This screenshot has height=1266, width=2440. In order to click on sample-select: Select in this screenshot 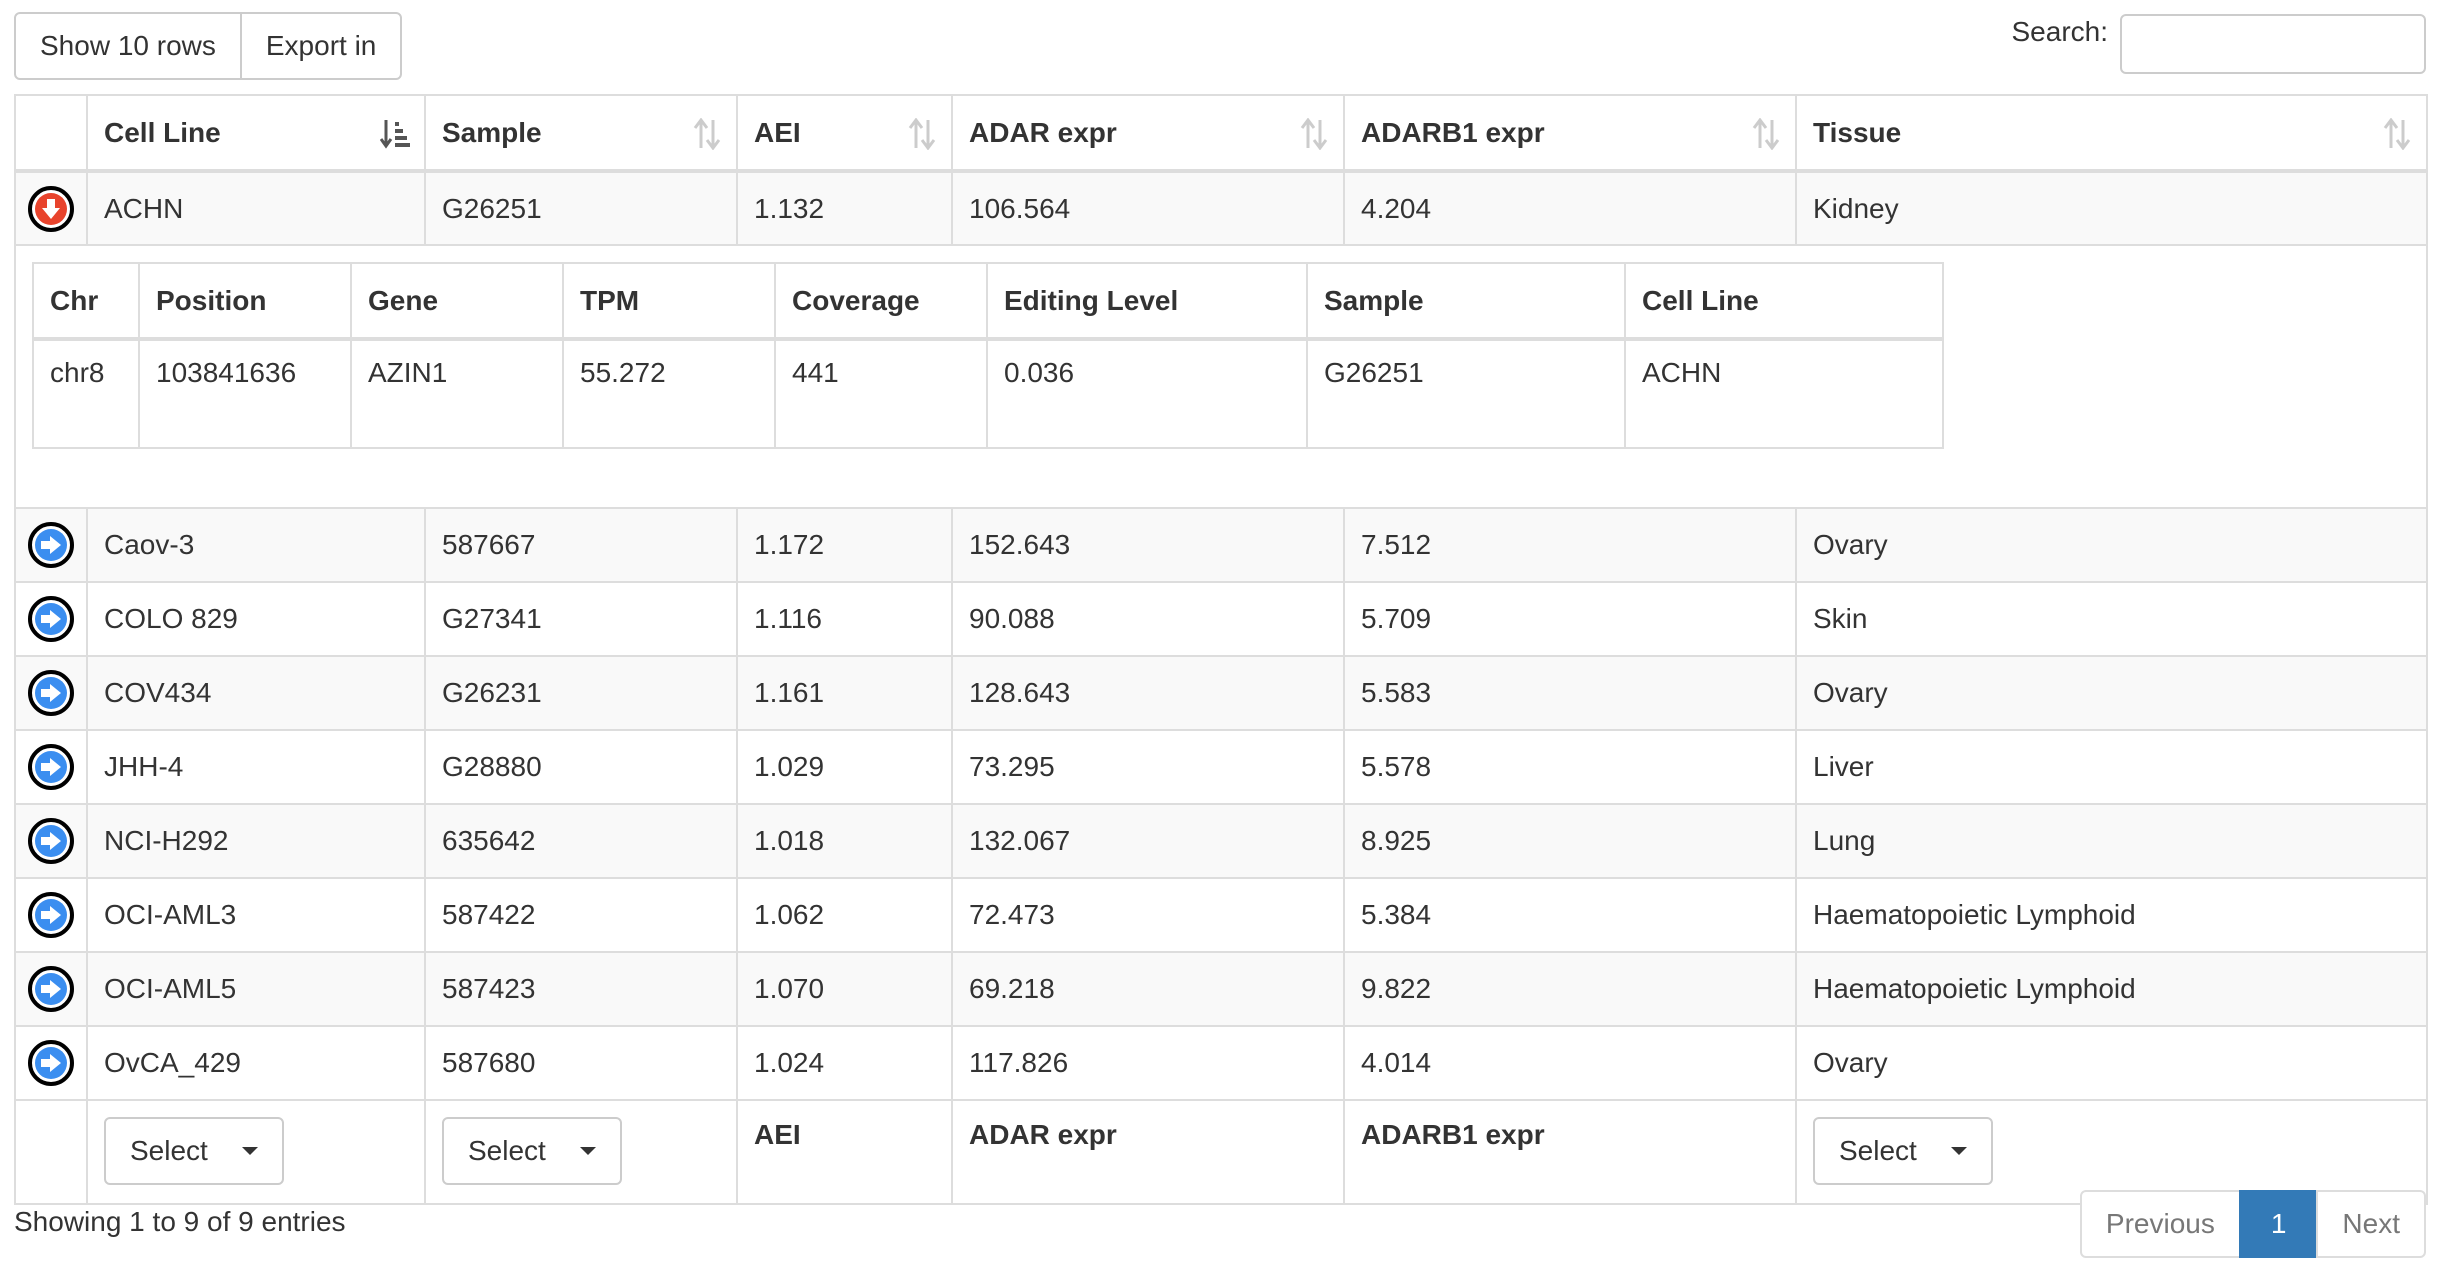, I will do `click(532, 1151)`.